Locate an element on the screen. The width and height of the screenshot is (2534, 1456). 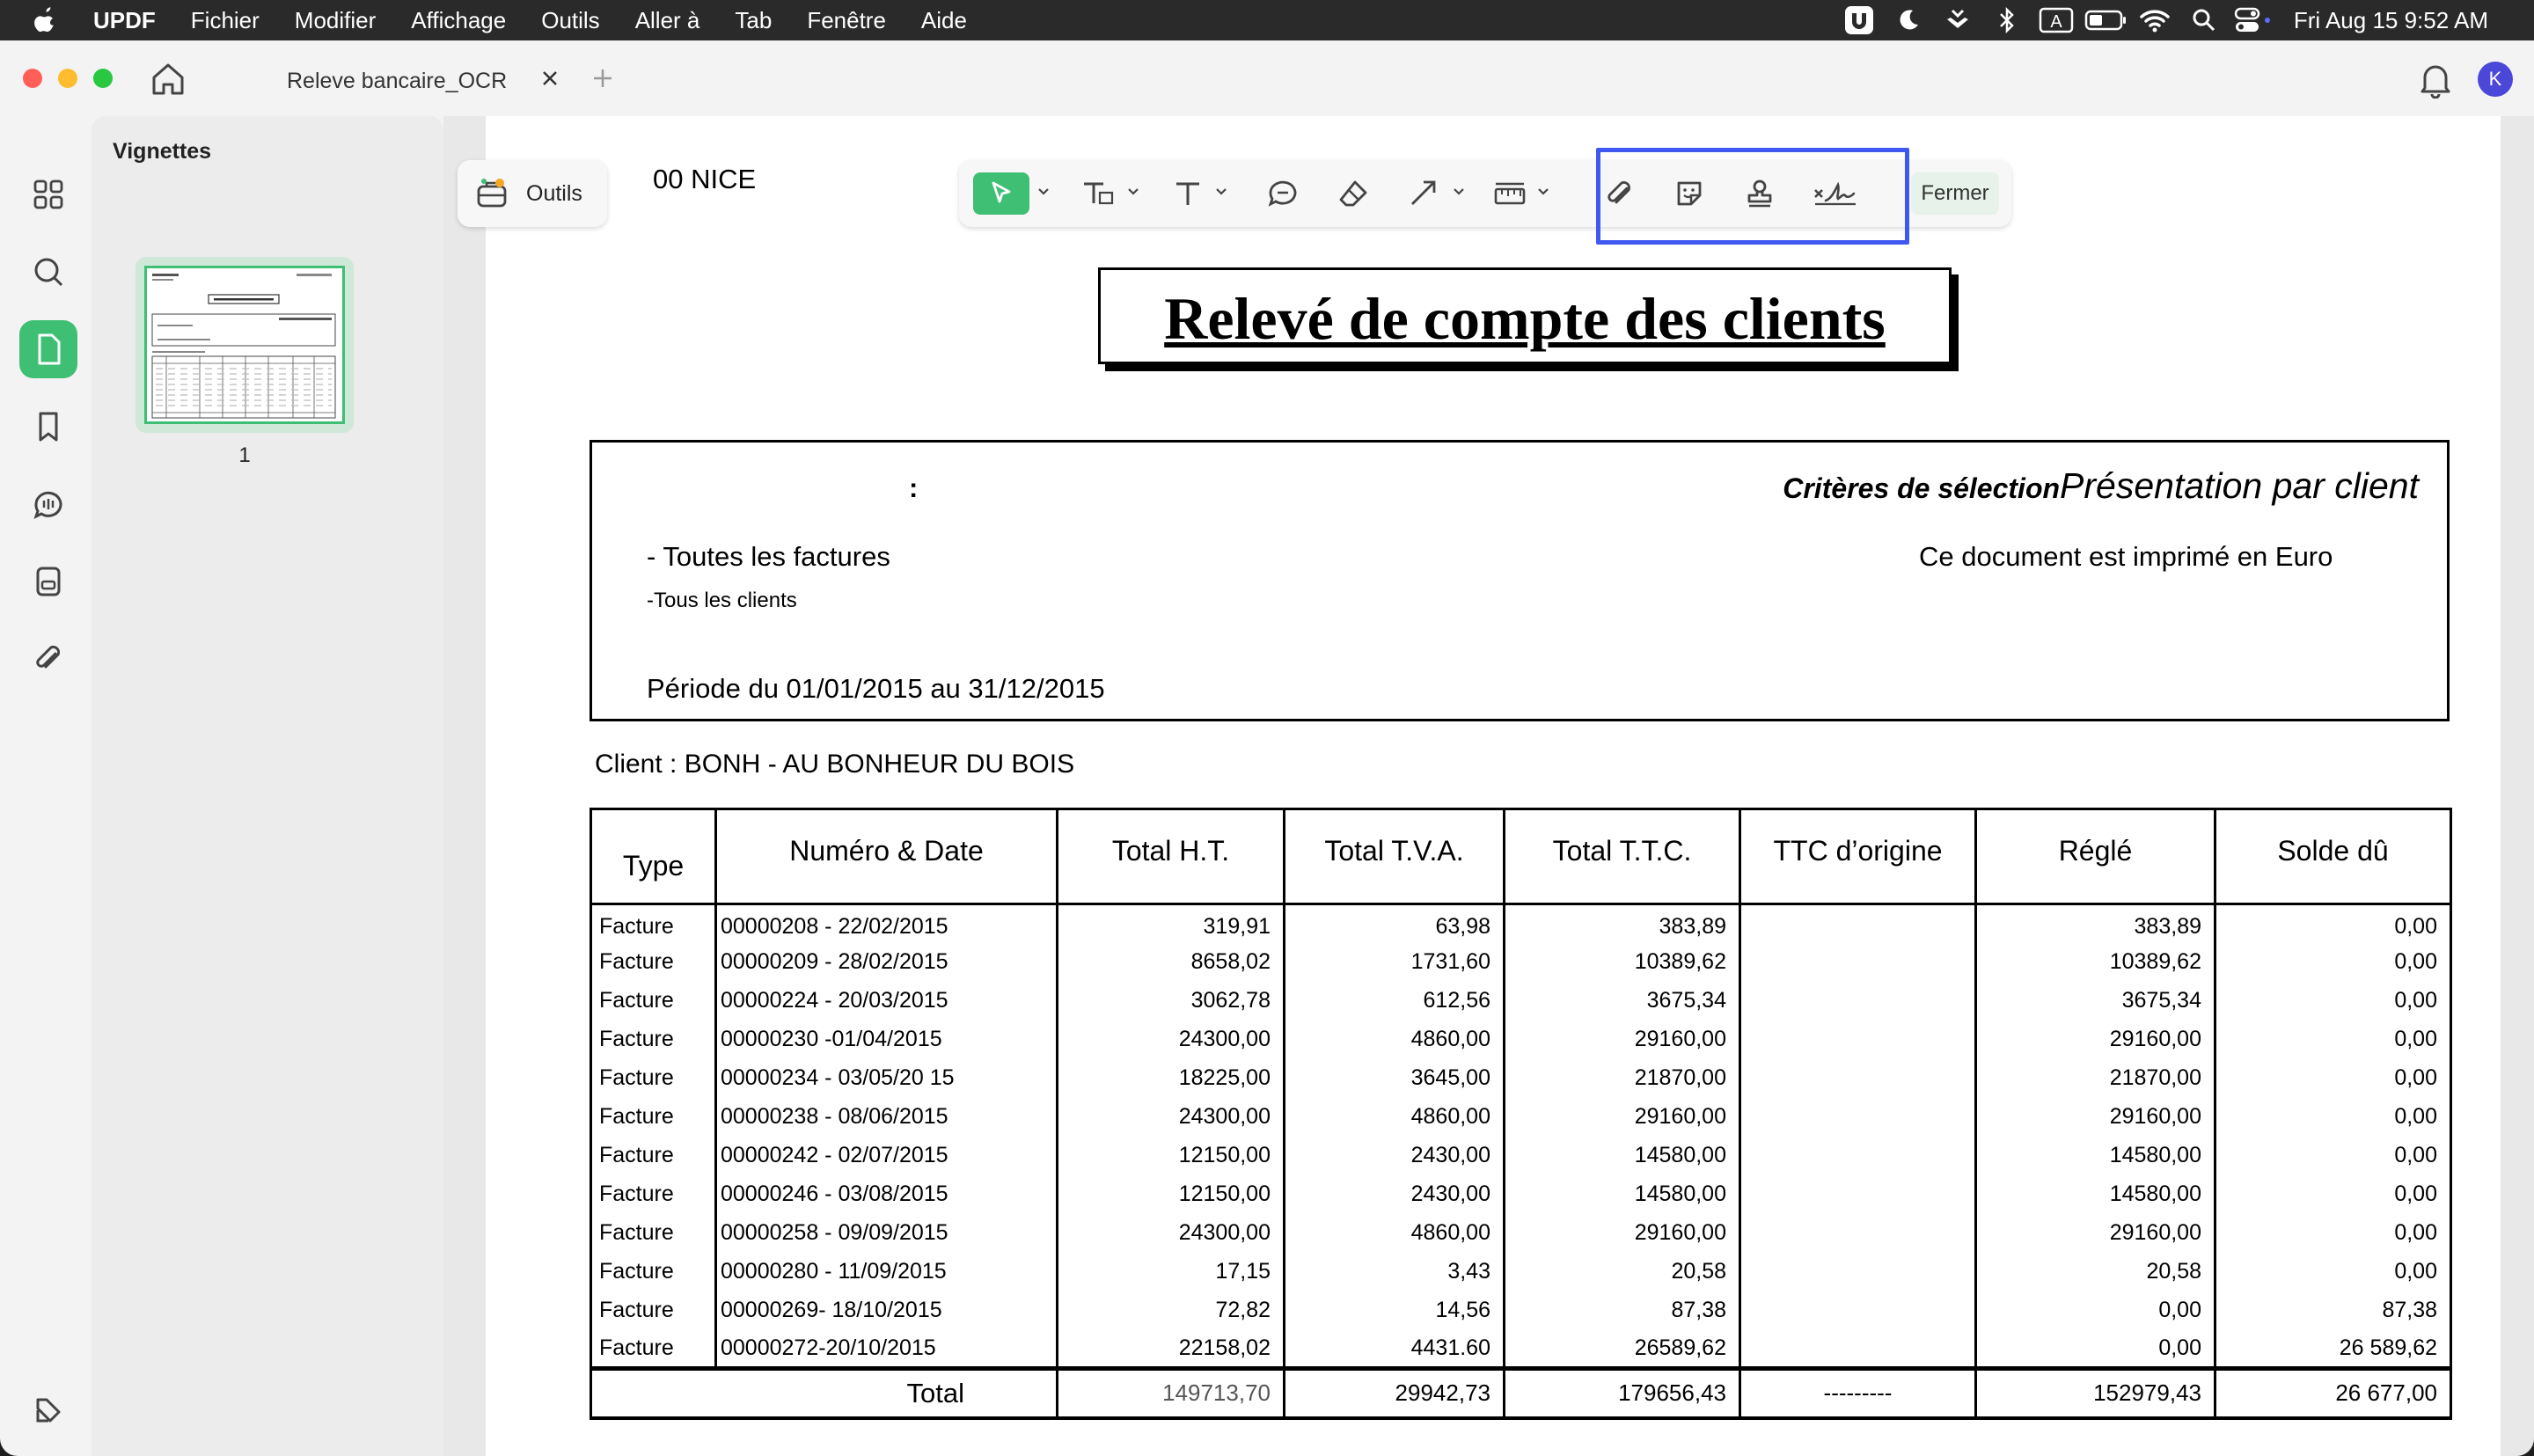
column-header: Type is located at coordinates (653, 856).